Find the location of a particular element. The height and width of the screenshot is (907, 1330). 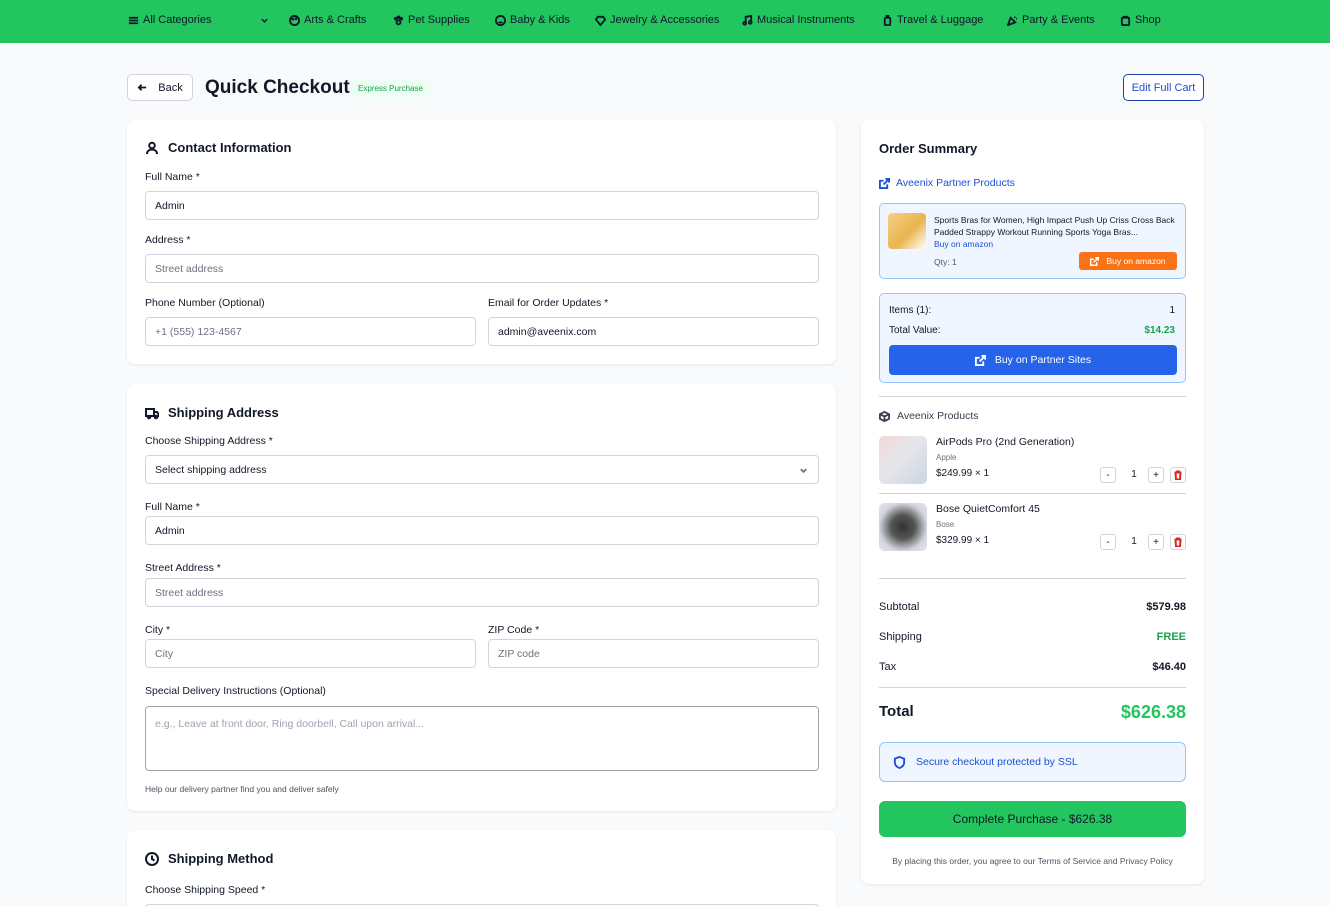

complete-purchase-button: Complete Purchase - $626.38 is located at coordinates (1032, 819).